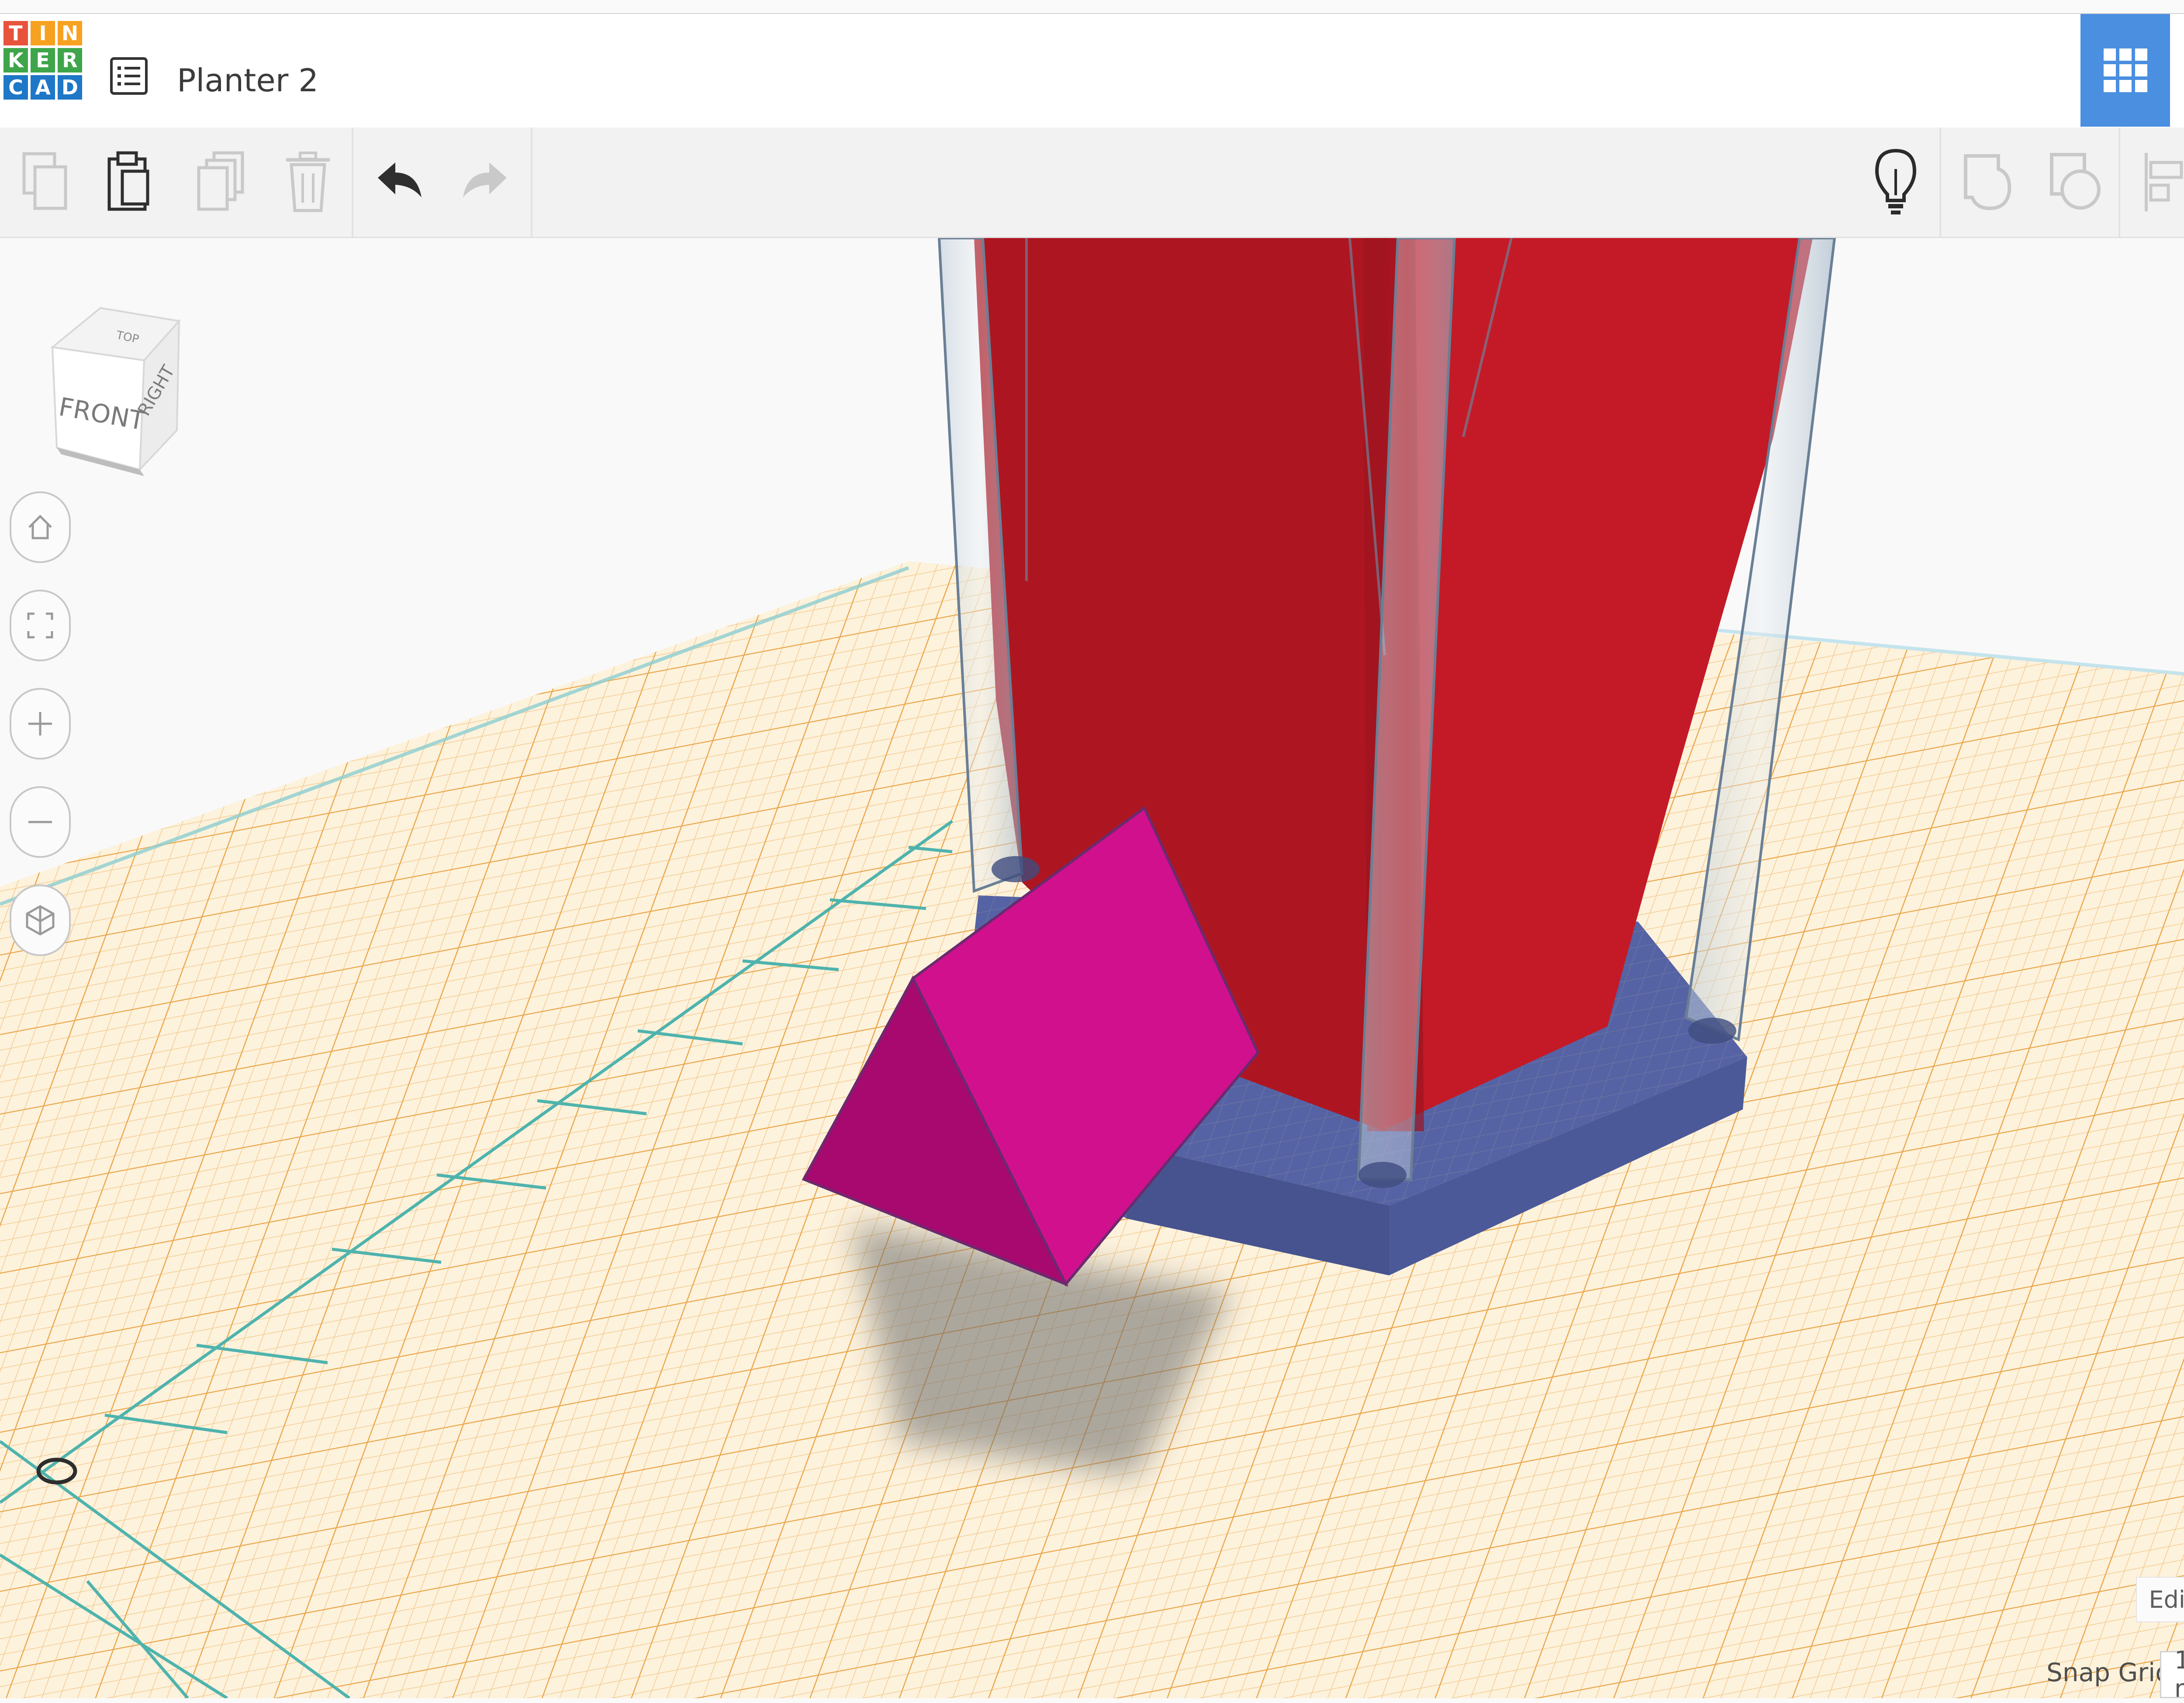 The height and width of the screenshot is (1703, 2184). I want to click on logo-letter: D, so click(70, 87).